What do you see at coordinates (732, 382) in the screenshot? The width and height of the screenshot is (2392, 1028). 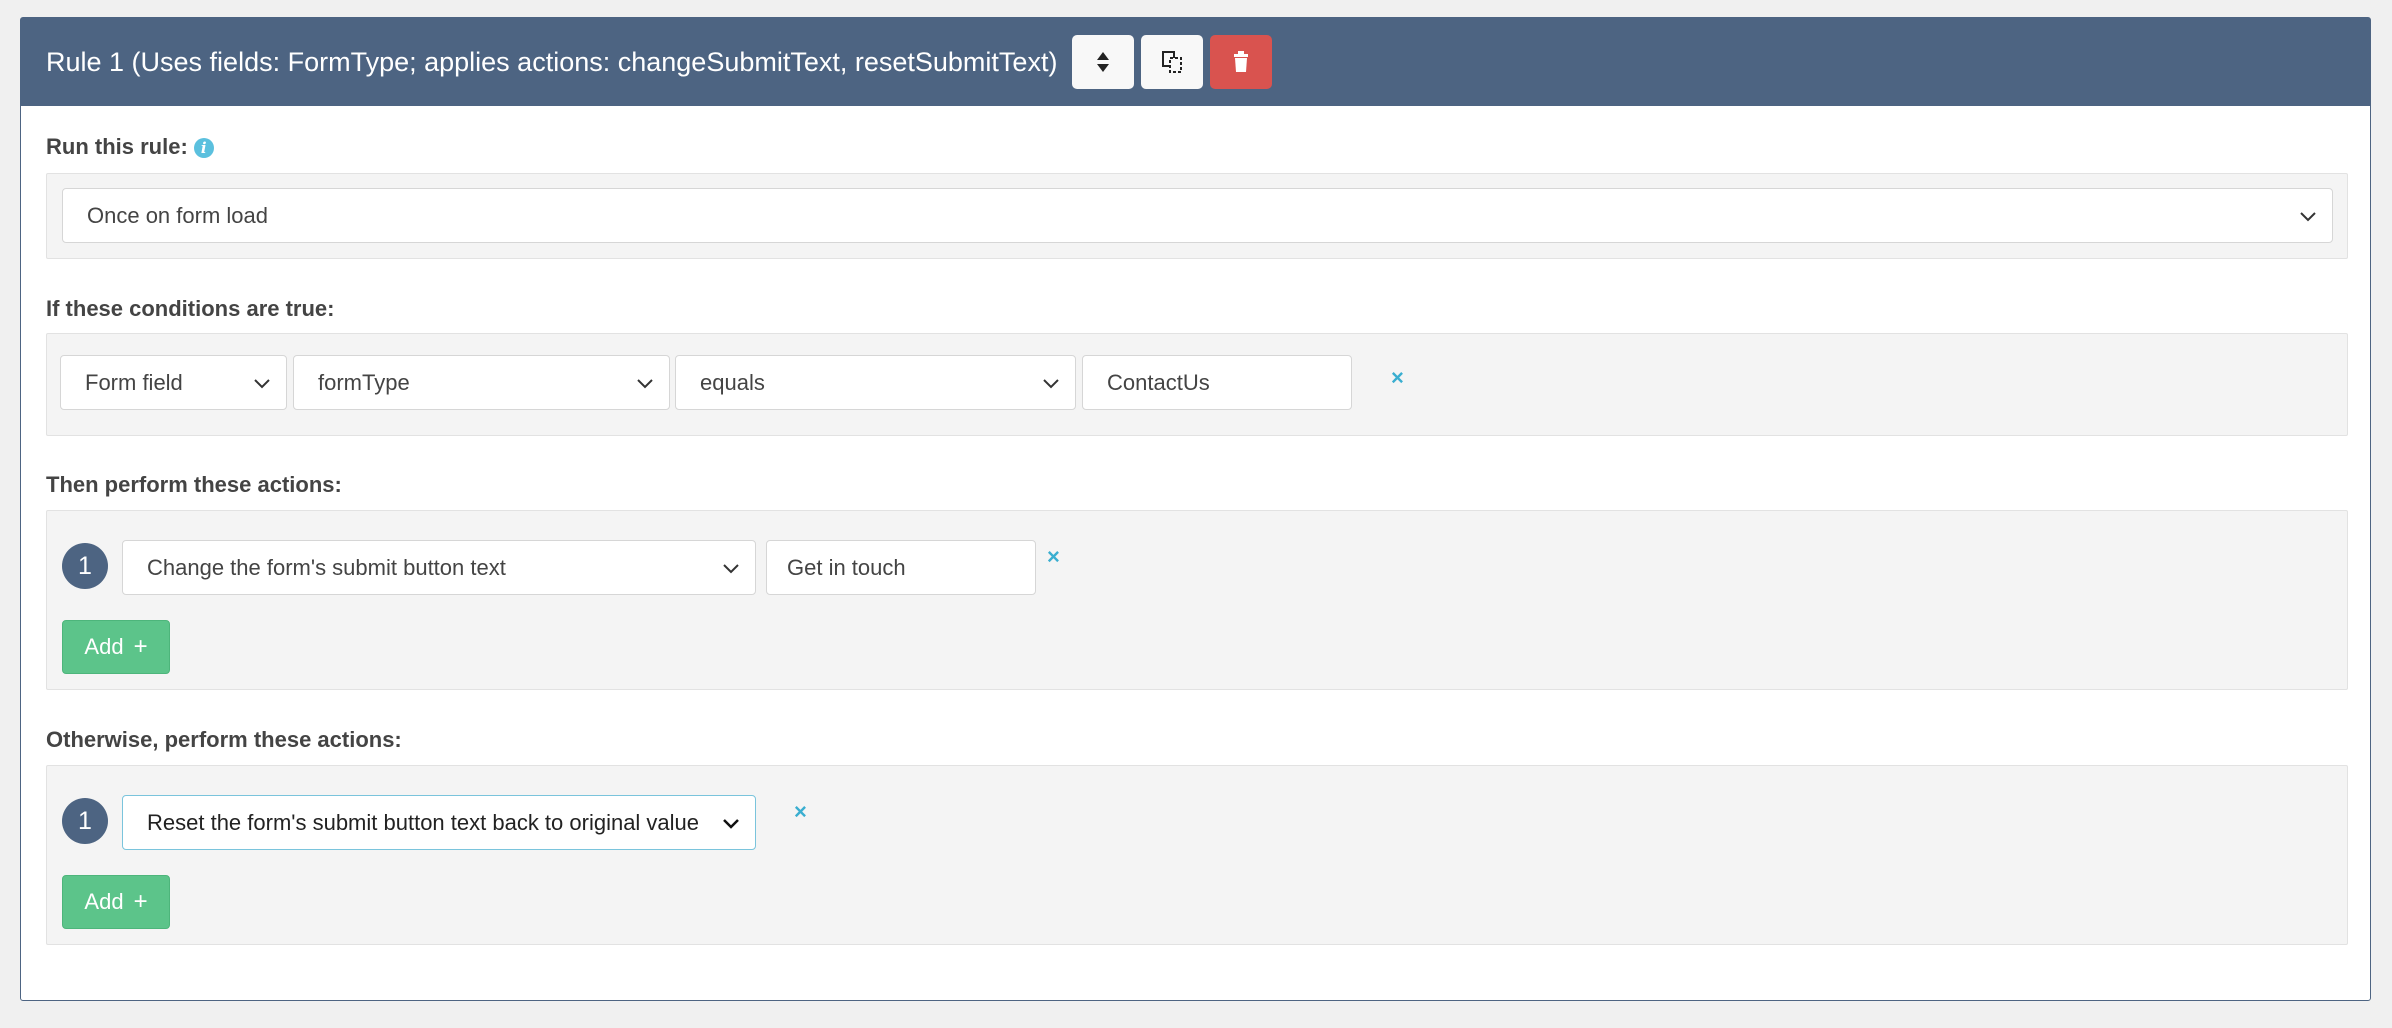 I see `condition-operator-value: equals` at bounding box center [732, 382].